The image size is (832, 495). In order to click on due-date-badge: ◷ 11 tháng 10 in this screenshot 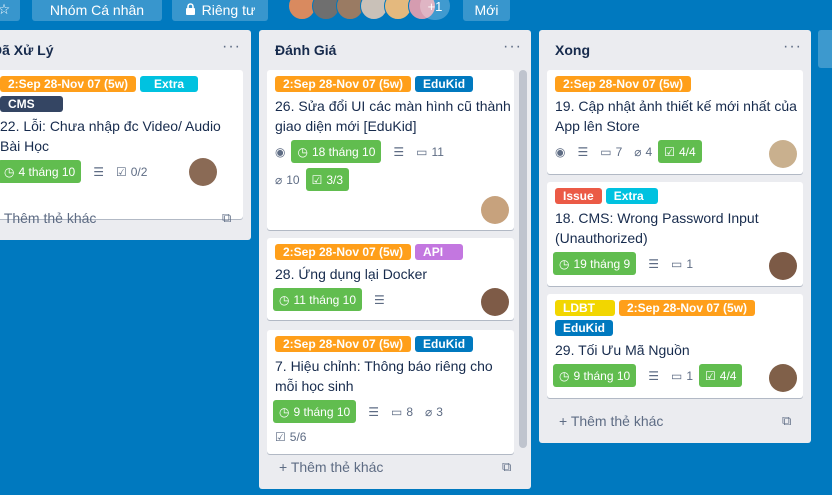, I will do `click(317, 299)`.